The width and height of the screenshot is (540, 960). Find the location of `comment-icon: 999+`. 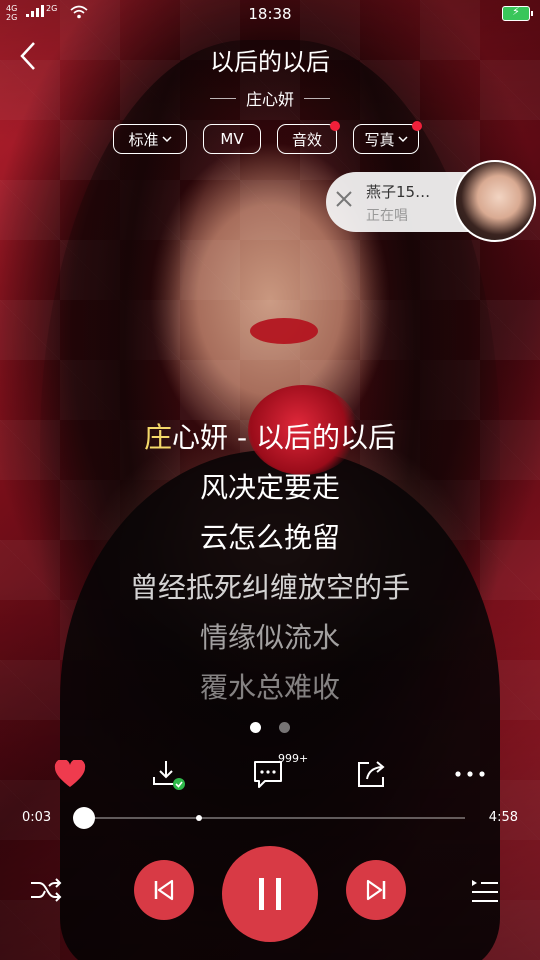

comment-icon: 999+ is located at coordinates (279, 772).